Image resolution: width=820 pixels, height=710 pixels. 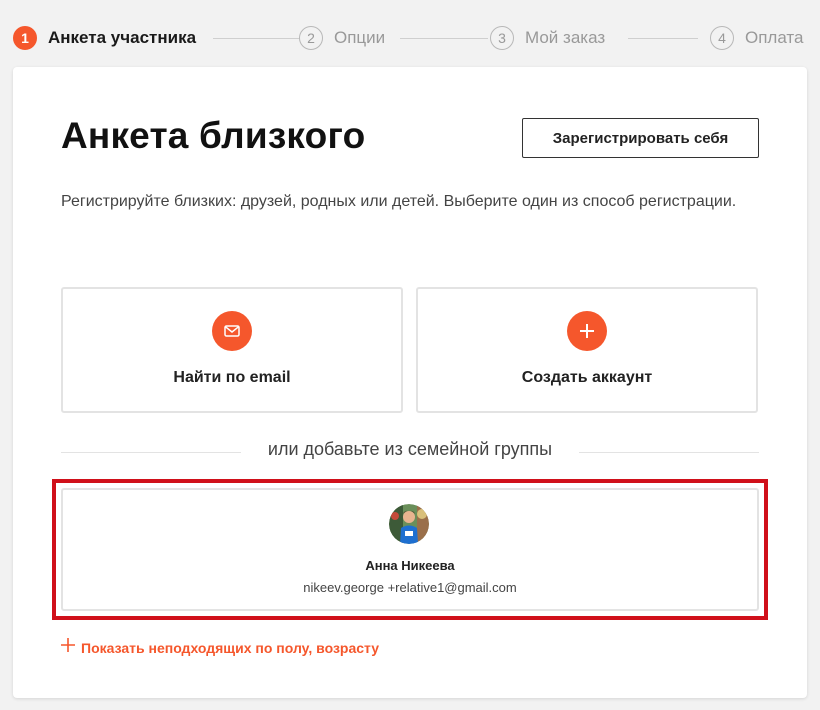 What do you see at coordinates (213, 135) in the screenshot?
I see `page-title: Анкета близкого` at bounding box center [213, 135].